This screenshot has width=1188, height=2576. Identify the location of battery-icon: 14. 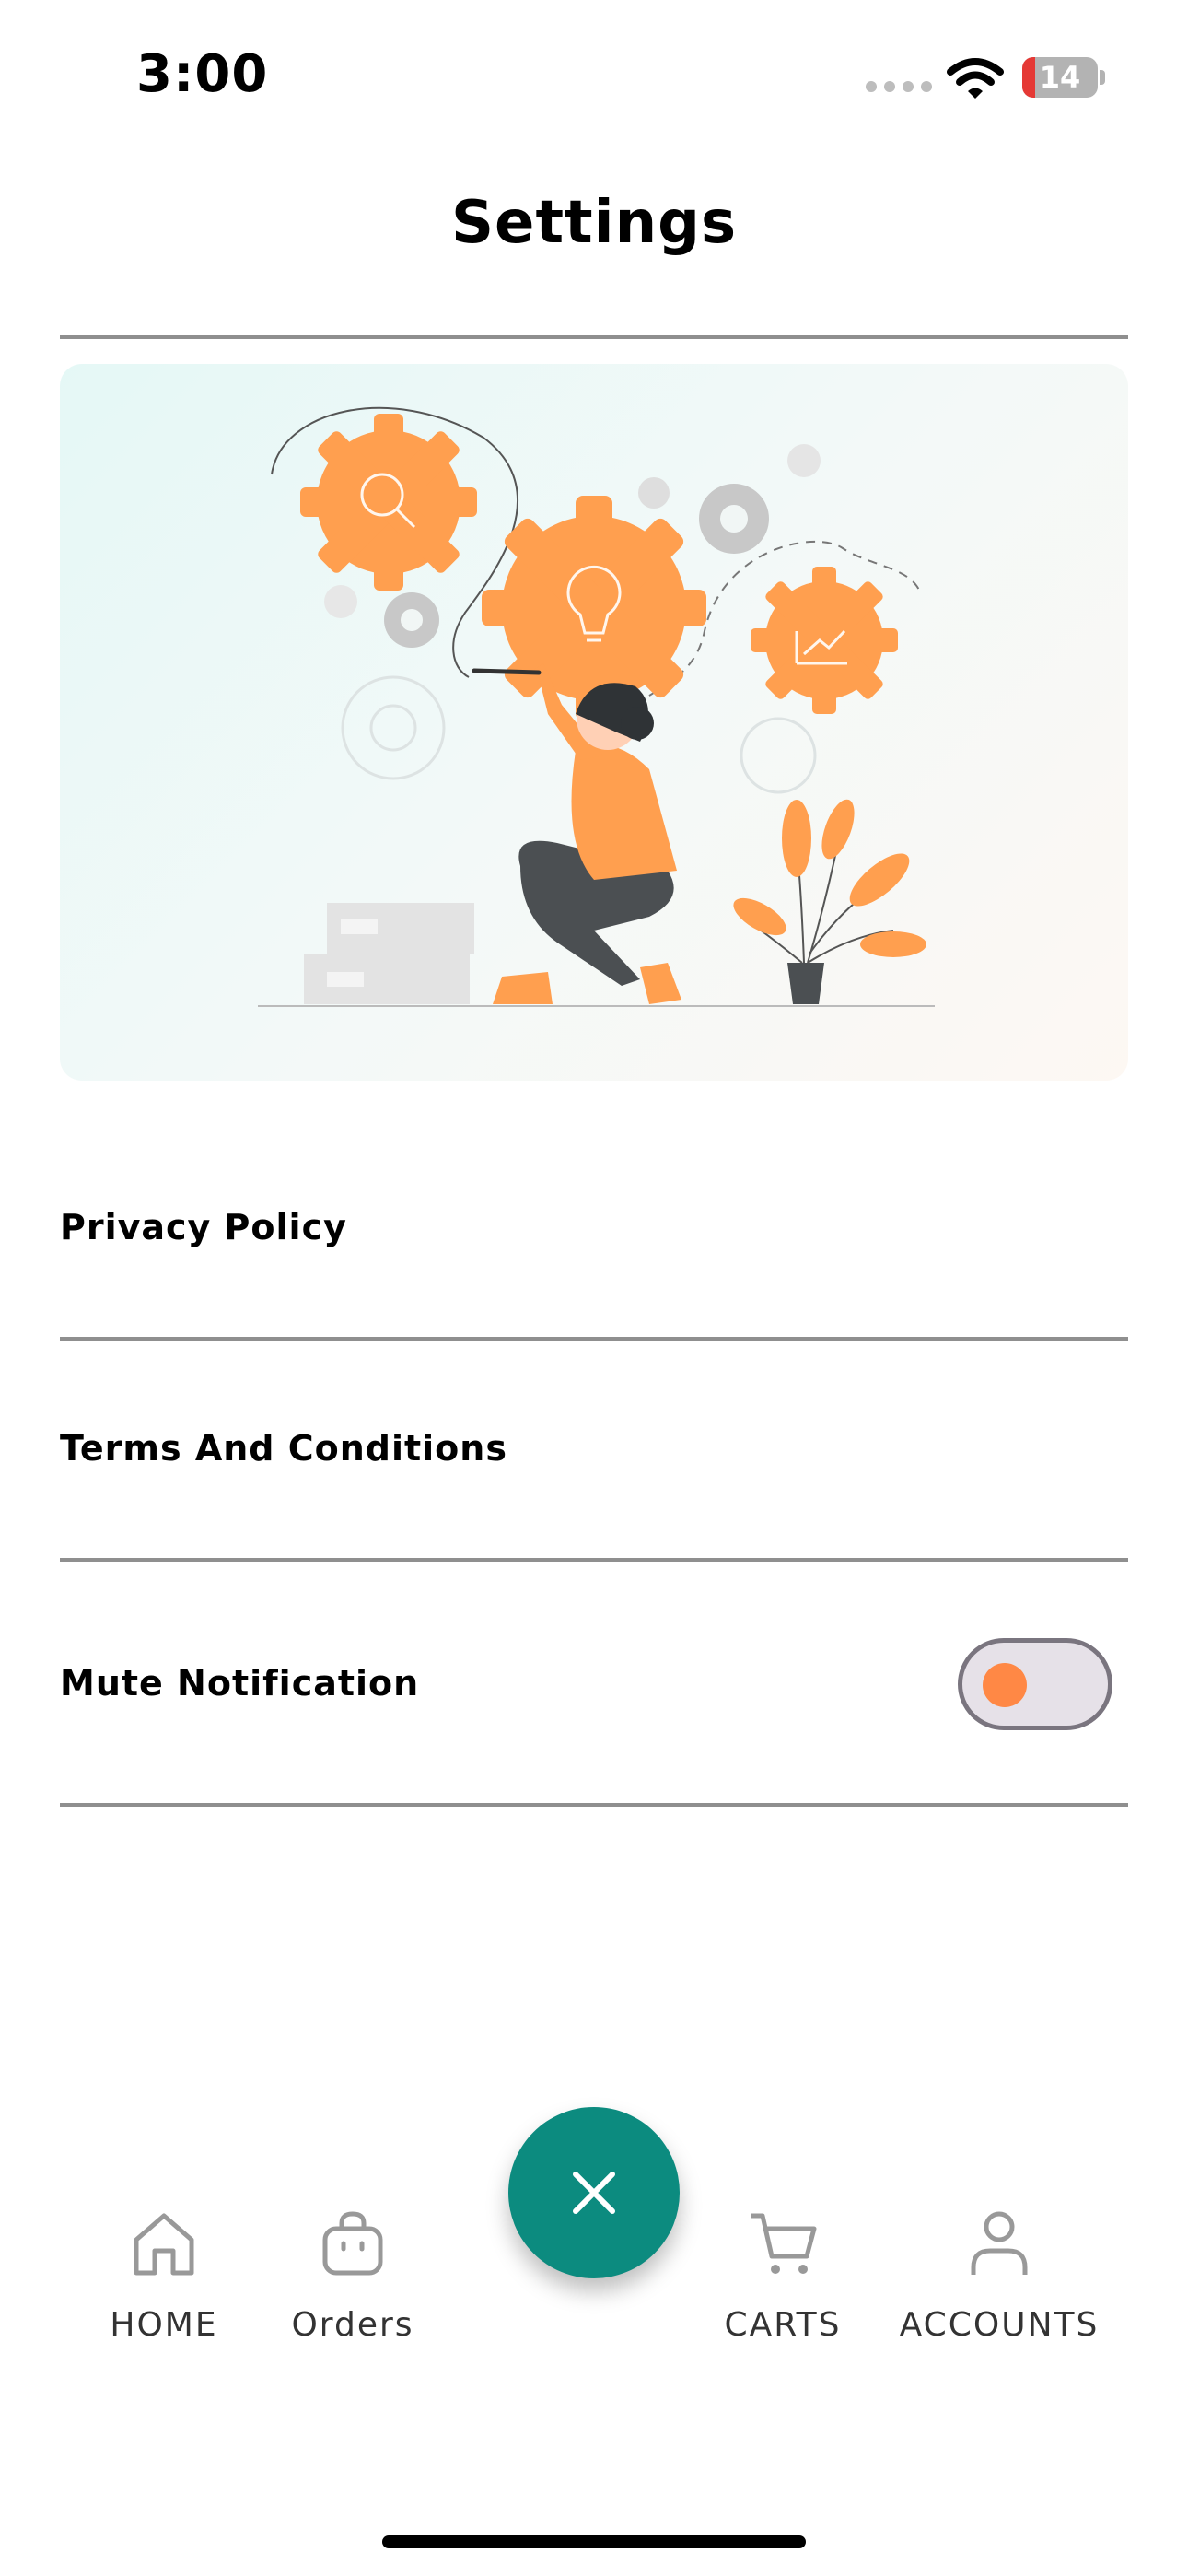
(1063, 77).